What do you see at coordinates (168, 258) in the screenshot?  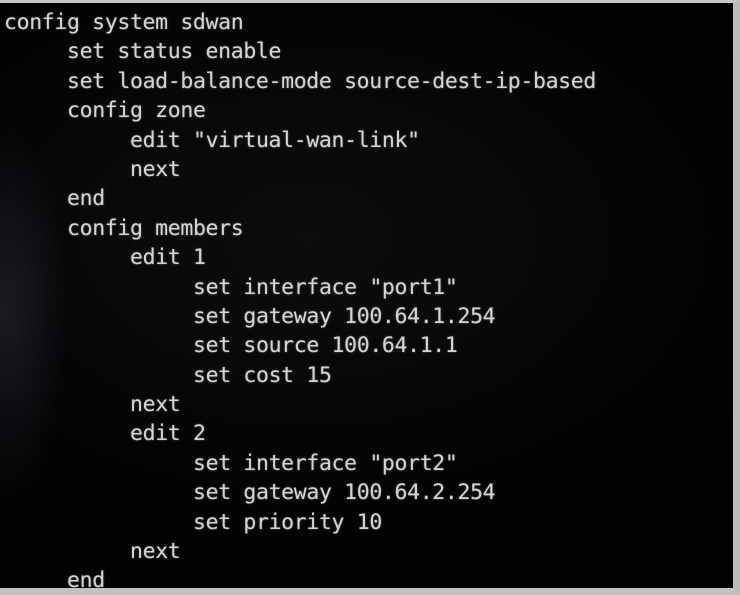 I see `cli-line: edit 1` at bounding box center [168, 258].